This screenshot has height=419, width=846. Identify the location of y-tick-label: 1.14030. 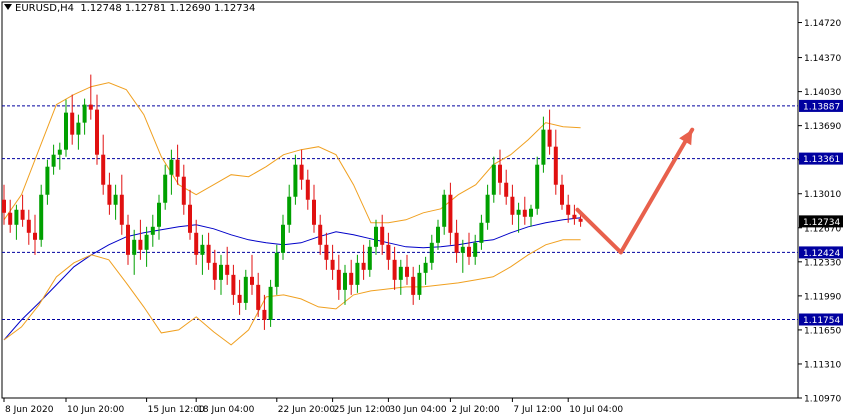
(822, 93).